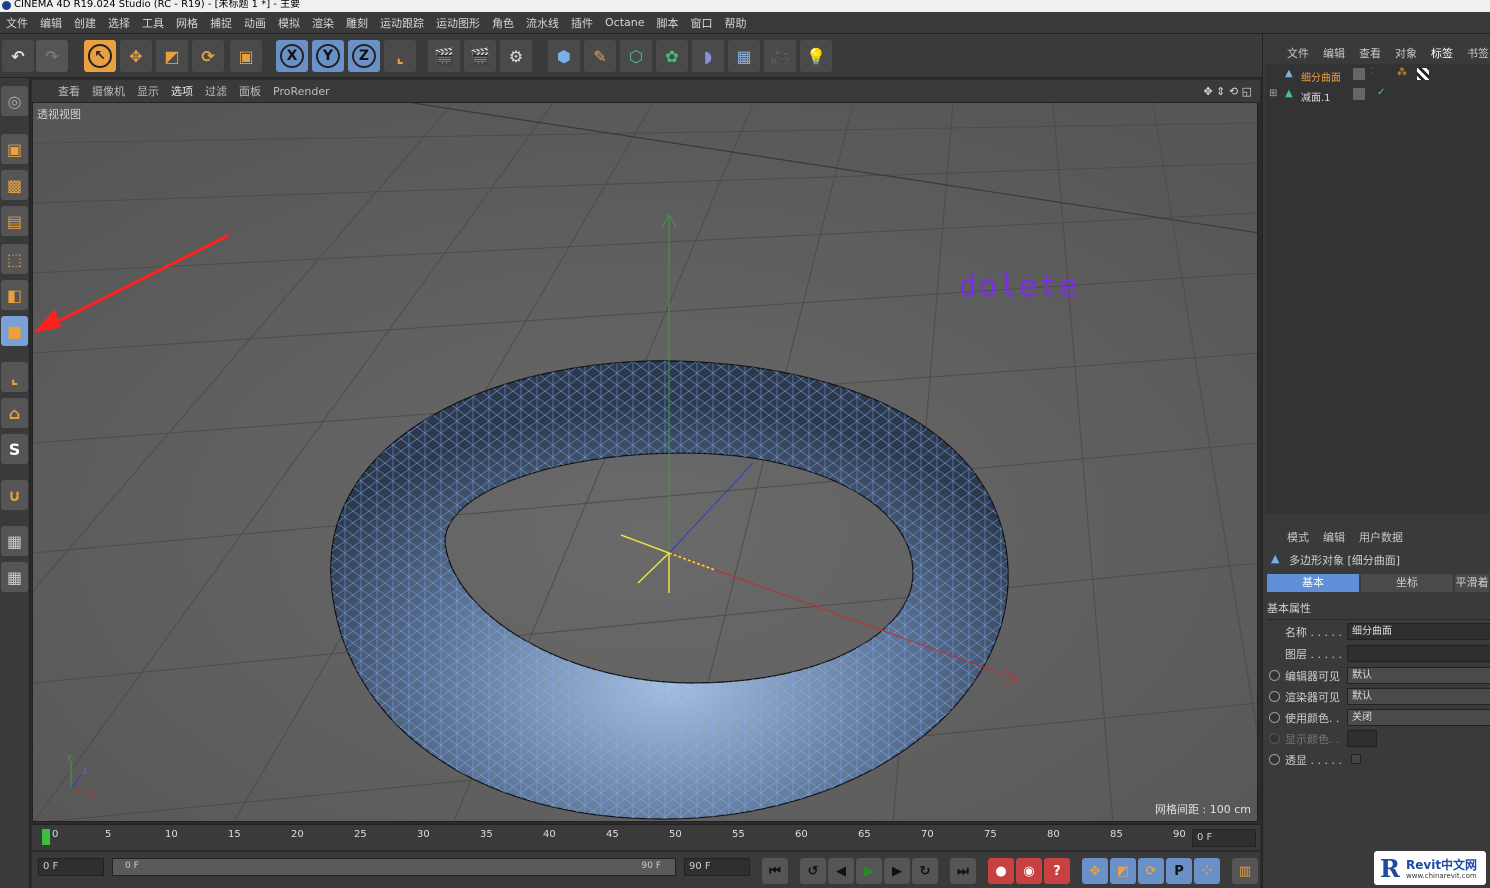 The height and width of the screenshot is (888, 1490). Describe the element at coordinates (1377, 96) in the screenshot. I see `object-row-polygon-reduction: ⊞ ▲ 减面.1 ✓` at that location.